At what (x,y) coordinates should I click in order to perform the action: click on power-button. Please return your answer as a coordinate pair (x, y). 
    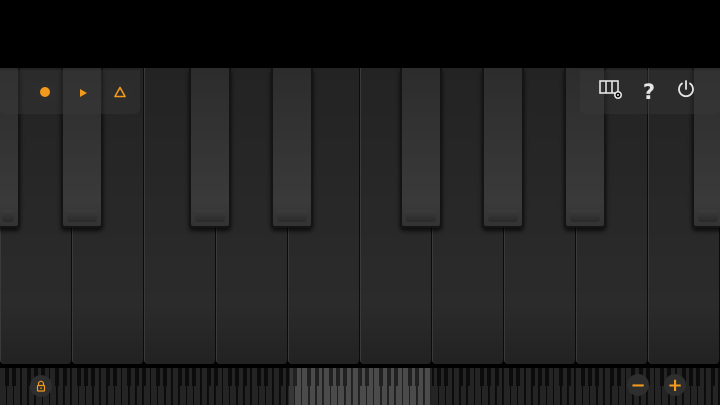
    Looking at the image, I should click on (686, 91).